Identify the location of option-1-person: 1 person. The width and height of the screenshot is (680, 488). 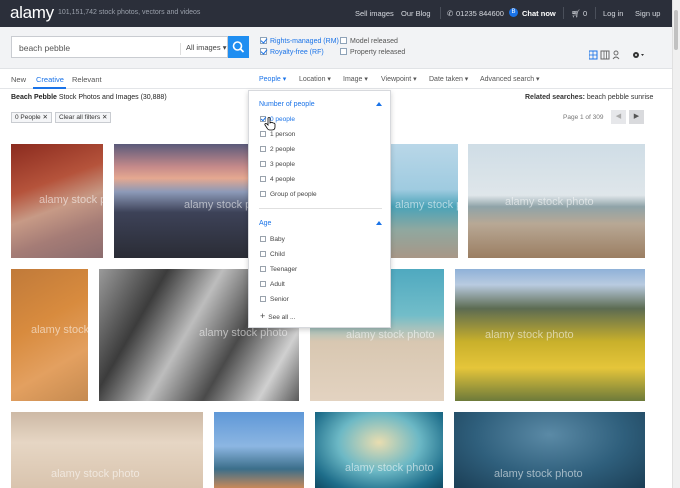
(277, 134).